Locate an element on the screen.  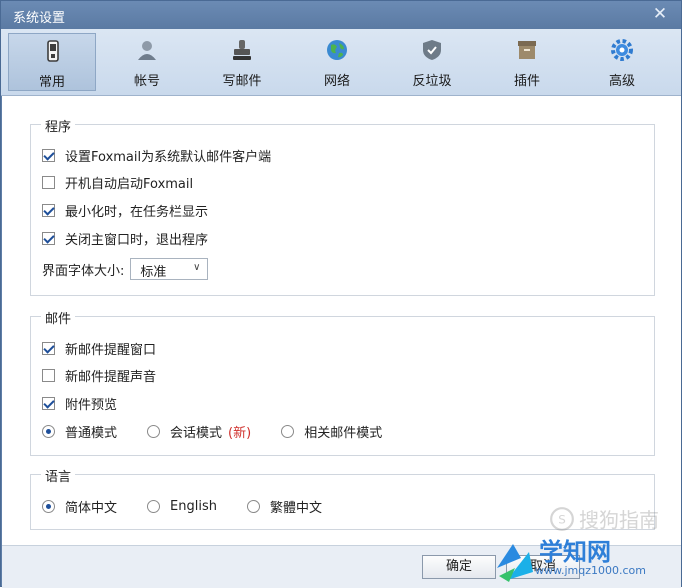
radio-english: English is located at coordinates (182, 506).